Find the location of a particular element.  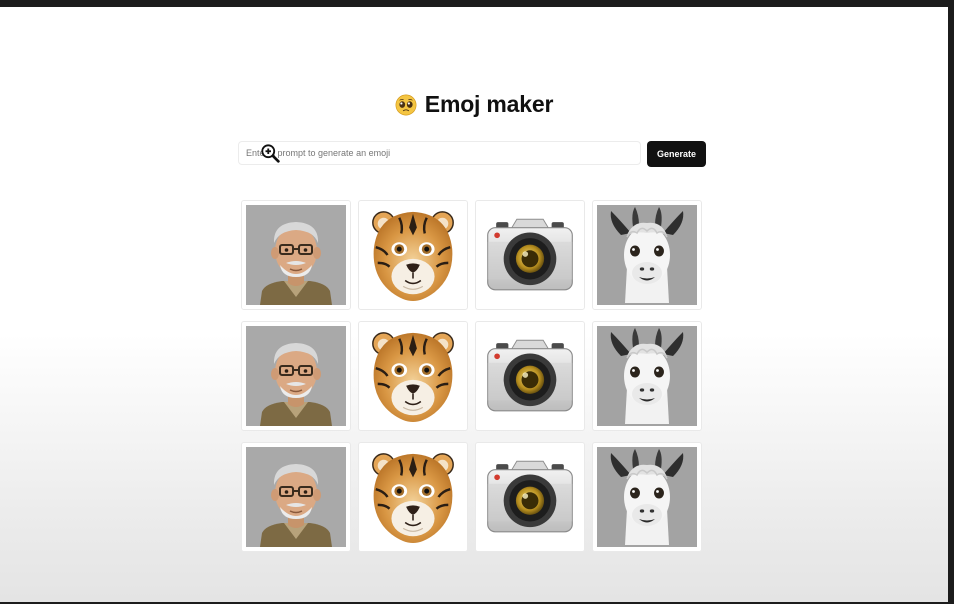

generate-button: Generate is located at coordinates (676, 154).